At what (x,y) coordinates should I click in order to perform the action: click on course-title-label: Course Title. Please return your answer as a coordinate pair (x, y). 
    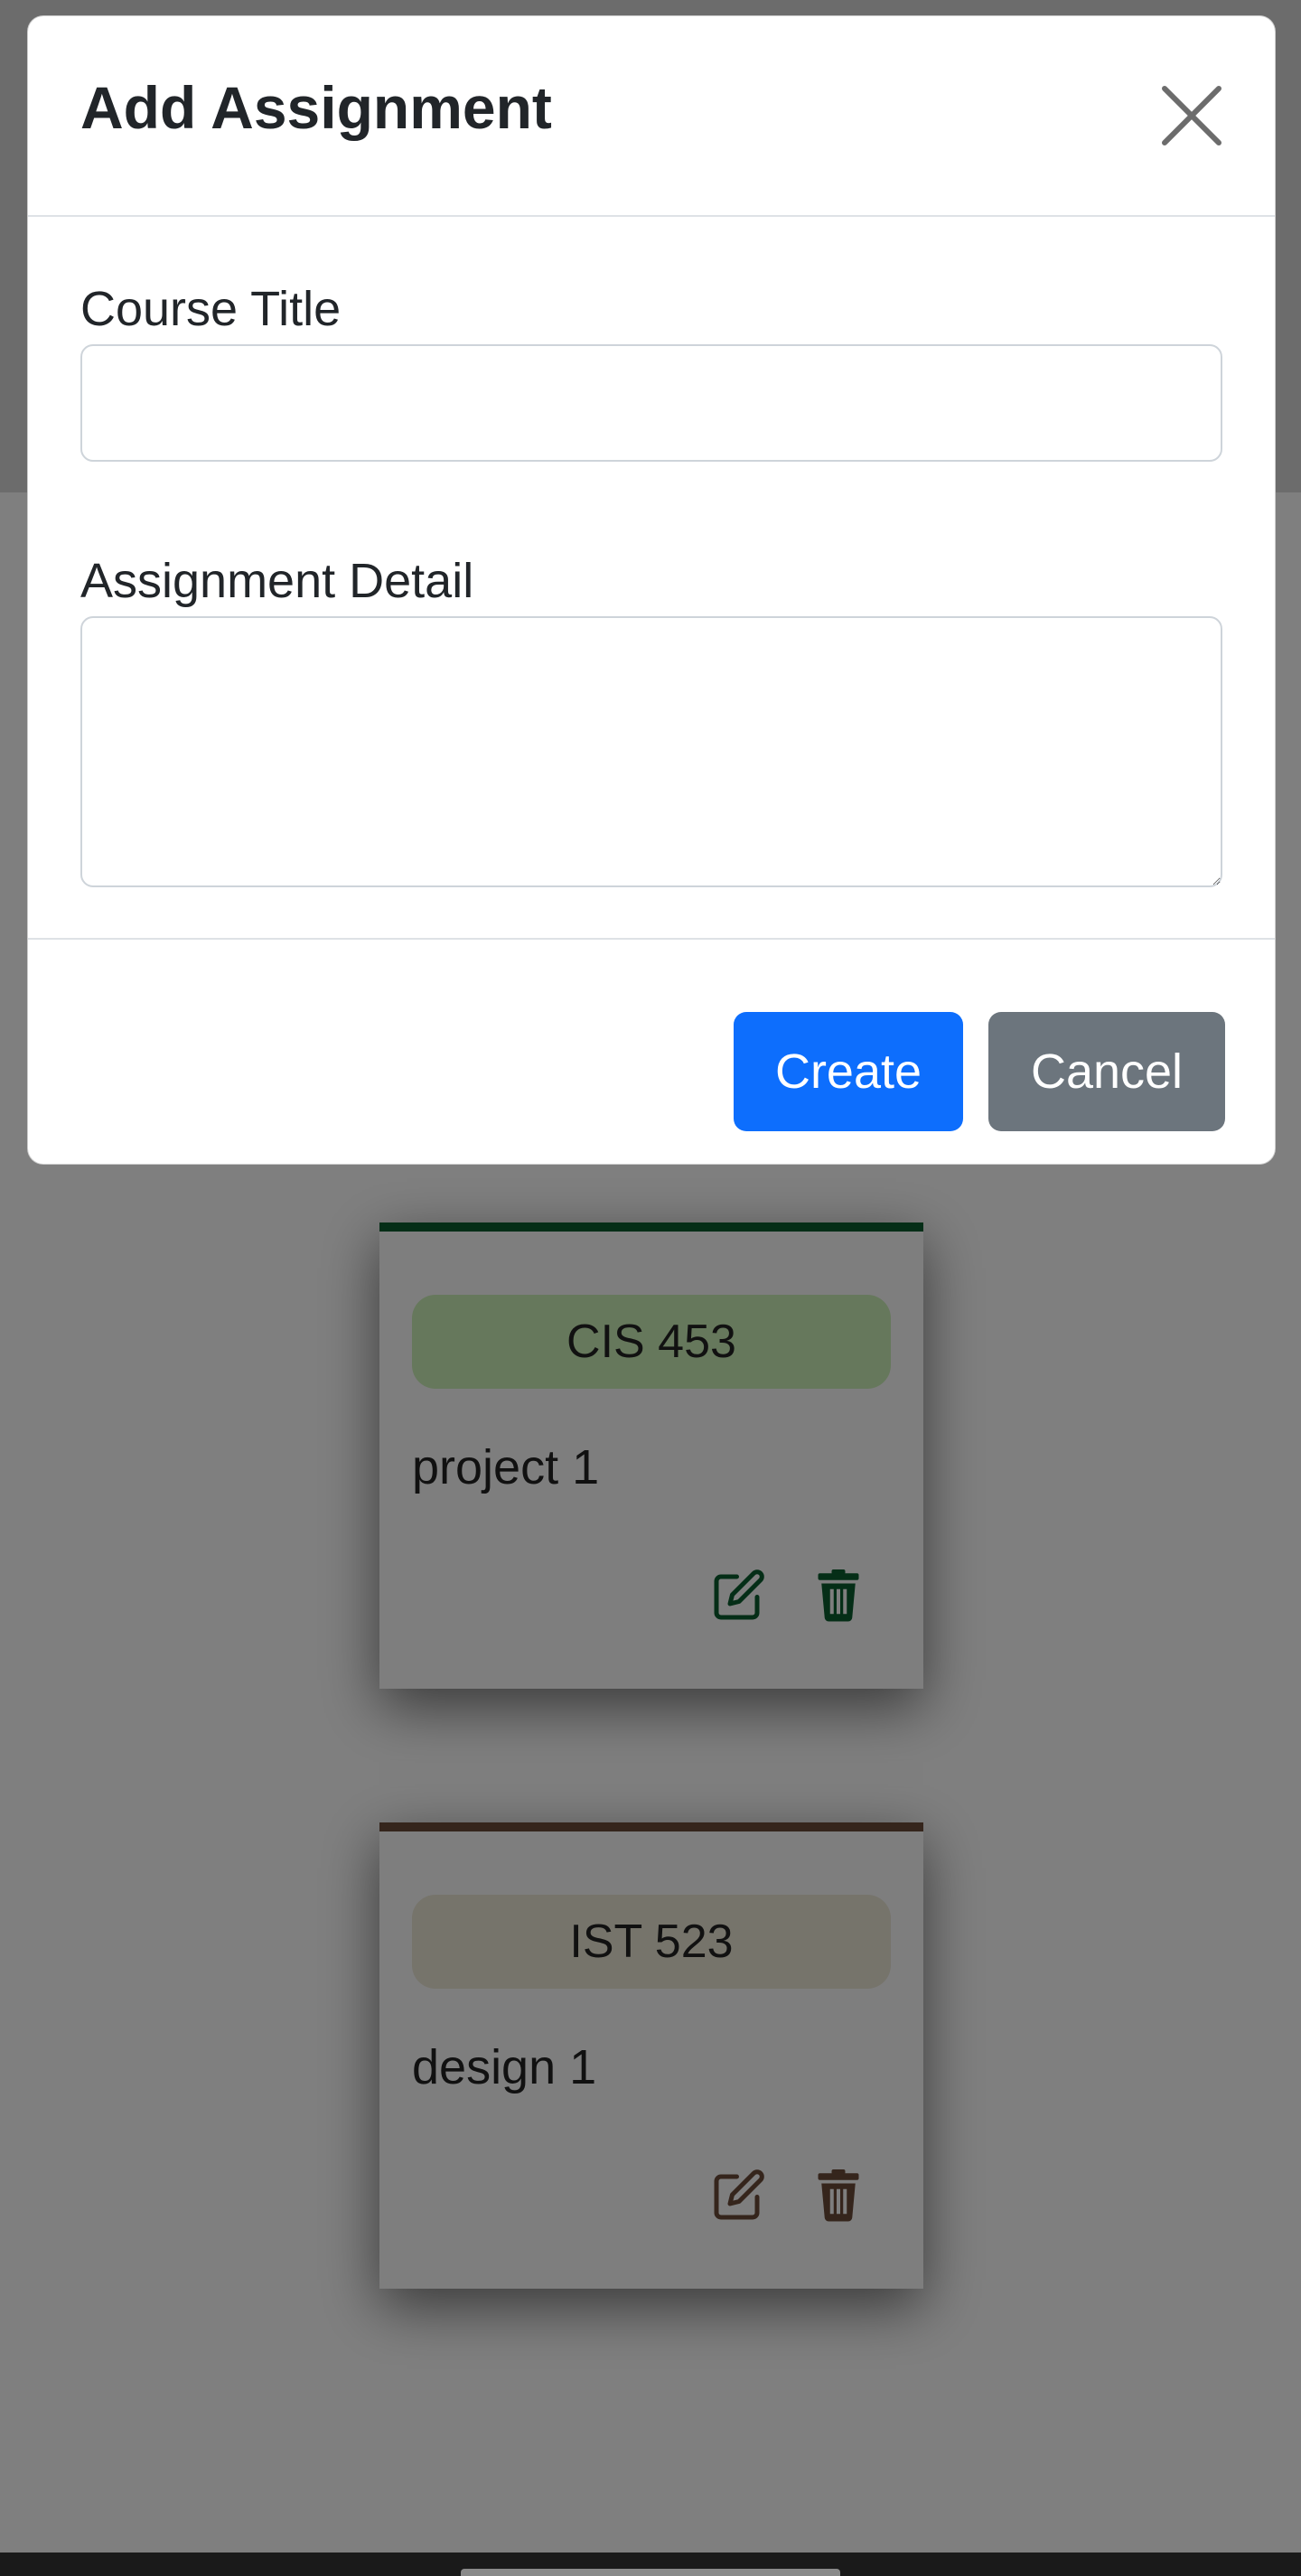
    Looking at the image, I should click on (211, 309).